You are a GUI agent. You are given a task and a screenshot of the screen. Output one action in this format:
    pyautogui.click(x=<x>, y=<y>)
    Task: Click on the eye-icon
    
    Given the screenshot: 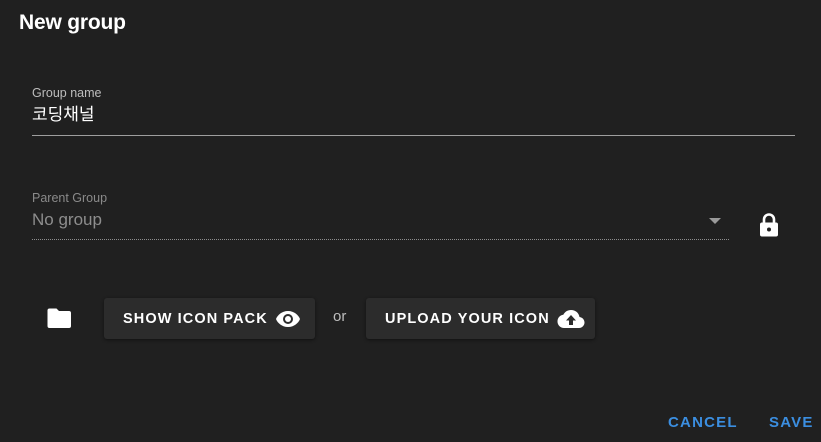 What is the action you would take?
    pyautogui.click(x=287, y=318)
    